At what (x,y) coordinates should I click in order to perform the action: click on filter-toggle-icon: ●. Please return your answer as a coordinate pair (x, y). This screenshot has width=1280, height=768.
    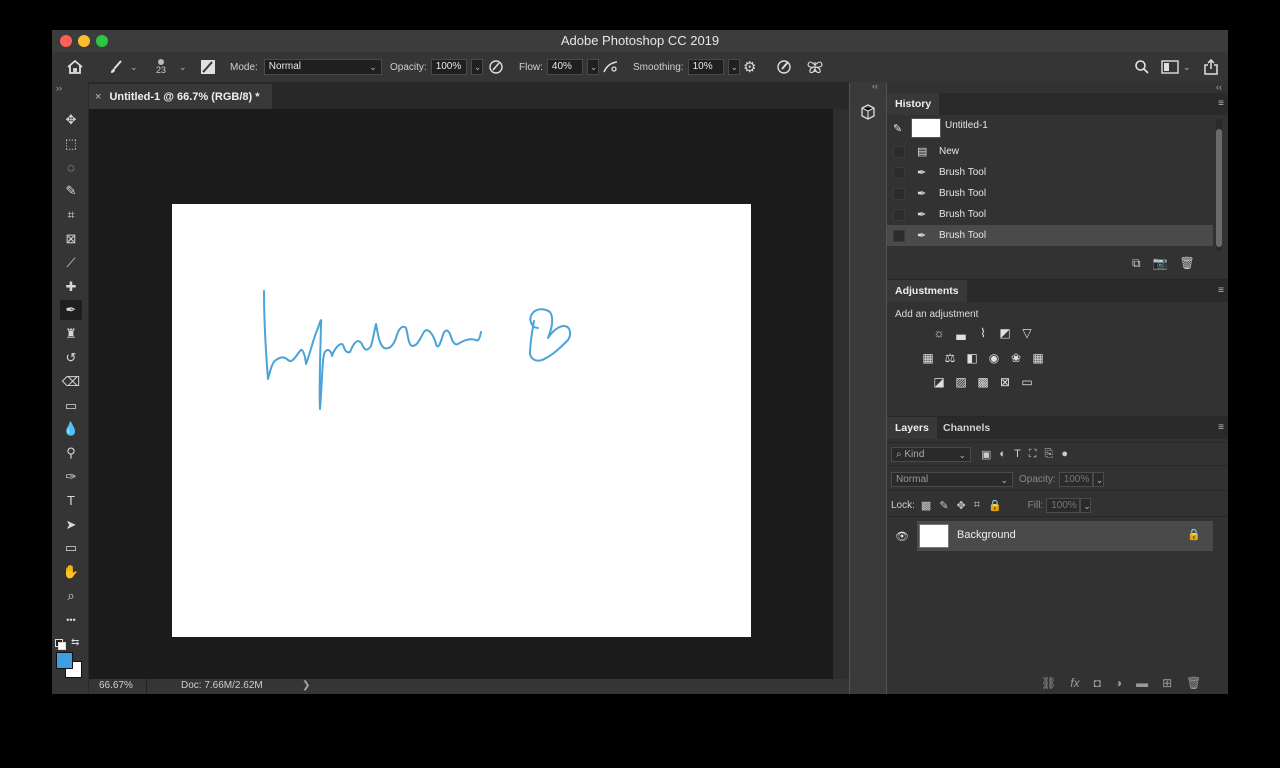
    Looking at the image, I should click on (1064, 454).